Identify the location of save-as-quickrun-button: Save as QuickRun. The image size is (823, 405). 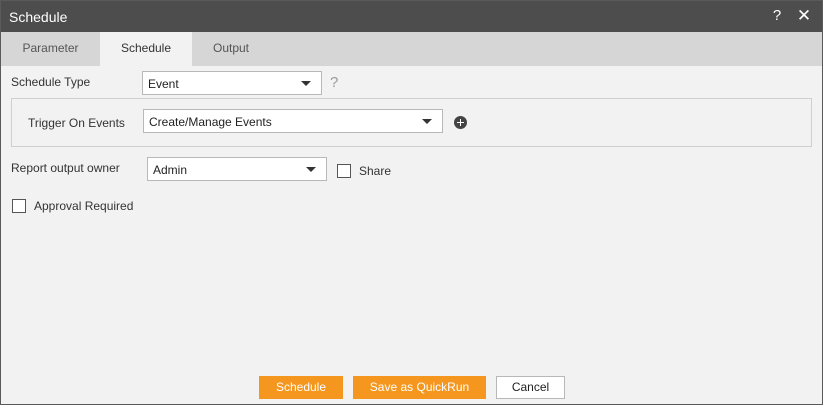
(419, 387).